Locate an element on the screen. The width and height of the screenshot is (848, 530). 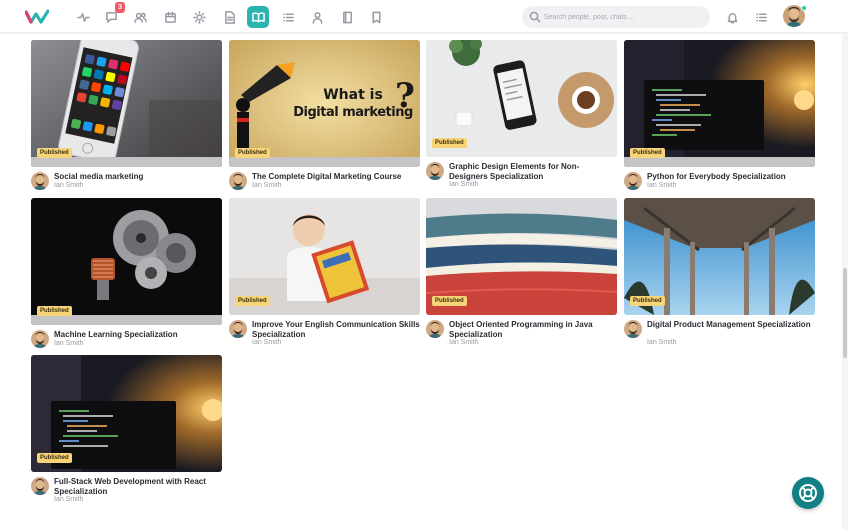
book-icon is located at coordinates (347, 17).